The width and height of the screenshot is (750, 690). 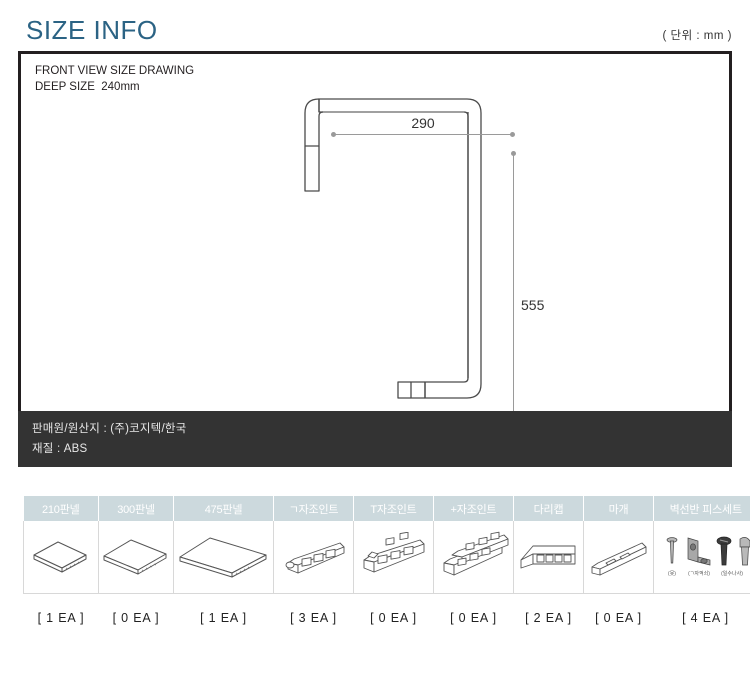 What do you see at coordinates (618, 508) in the screenshot?
I see `parts-header-end-plug: 마개` at bounding box center [618, 508].